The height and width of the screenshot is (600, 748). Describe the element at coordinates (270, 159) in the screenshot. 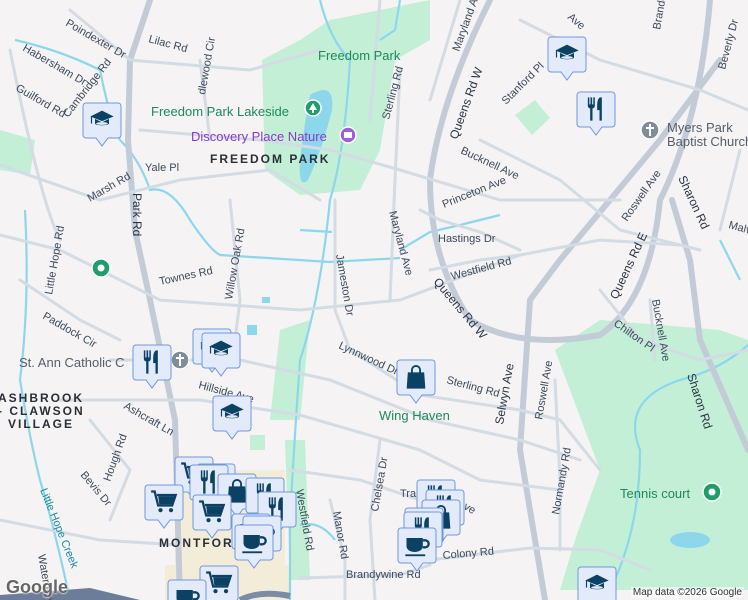

I see `neighborhood-label: FREEDOM PARK` at that location.